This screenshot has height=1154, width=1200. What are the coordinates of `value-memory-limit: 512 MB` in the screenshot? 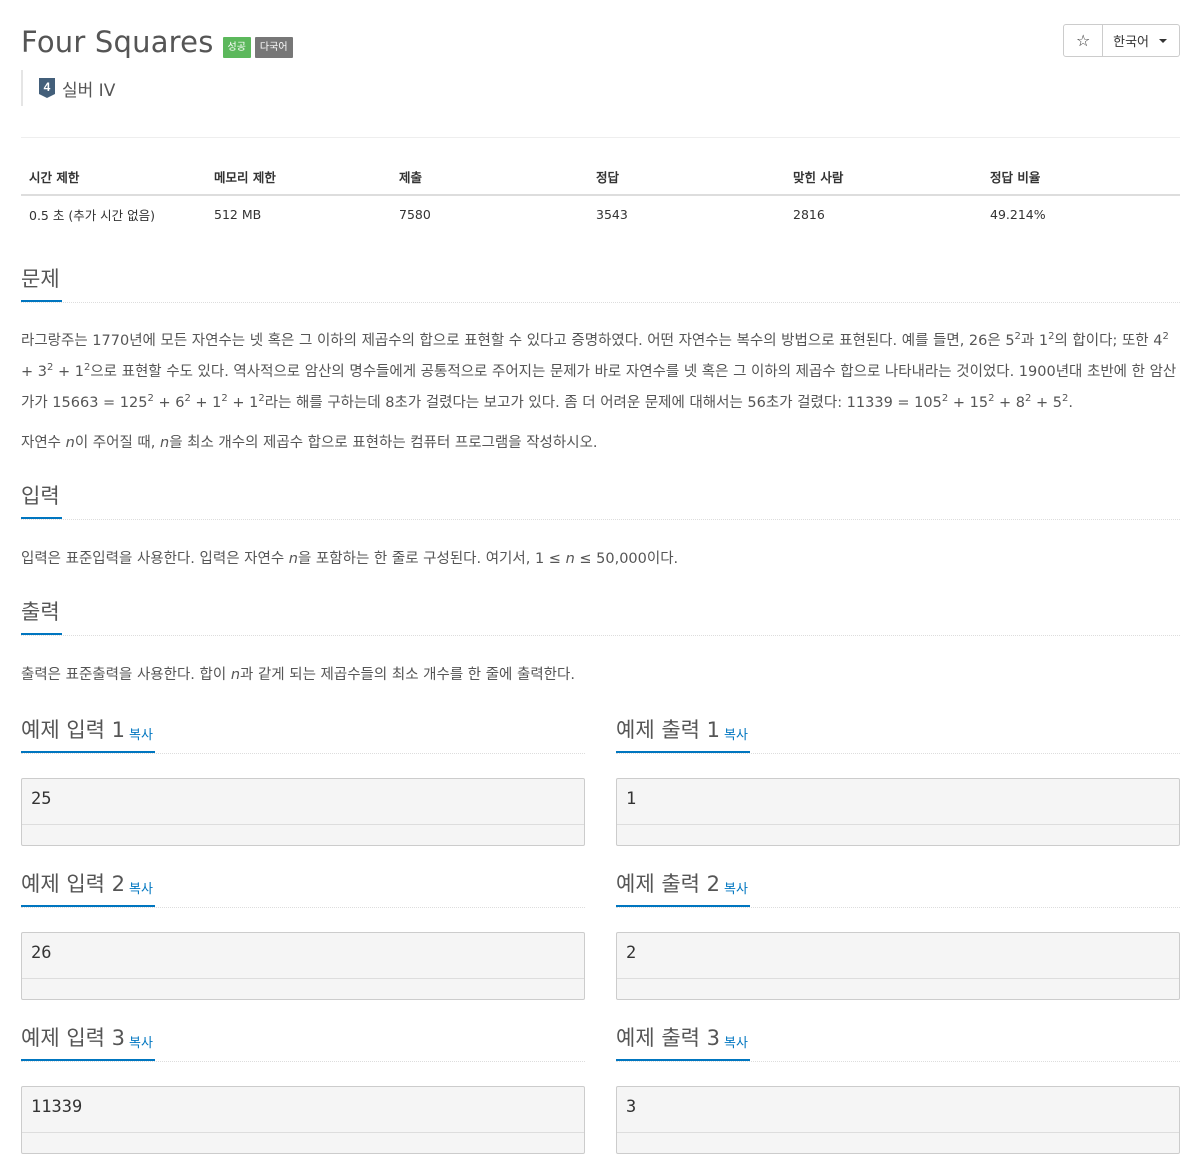 It's located at (238, 214).